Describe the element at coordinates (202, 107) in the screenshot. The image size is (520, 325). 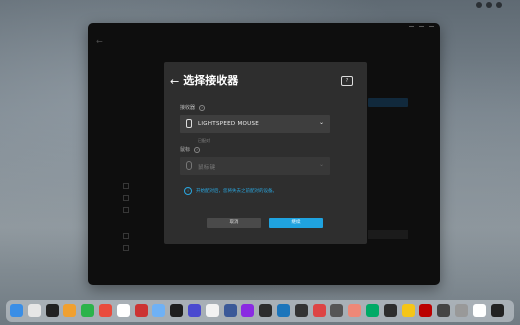
I see `receiver-info-icon: ?` at that location.